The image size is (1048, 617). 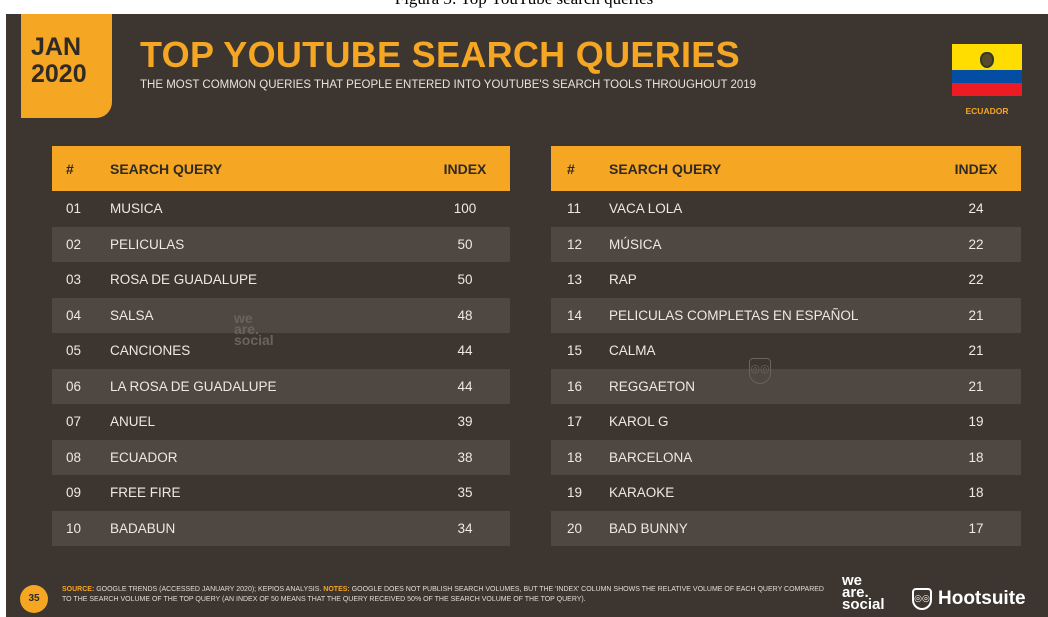 What do you see at coordinates (652, 386) in the screenshot?
I see `row-query: REGGAETON` at bounding box center [652, 386].